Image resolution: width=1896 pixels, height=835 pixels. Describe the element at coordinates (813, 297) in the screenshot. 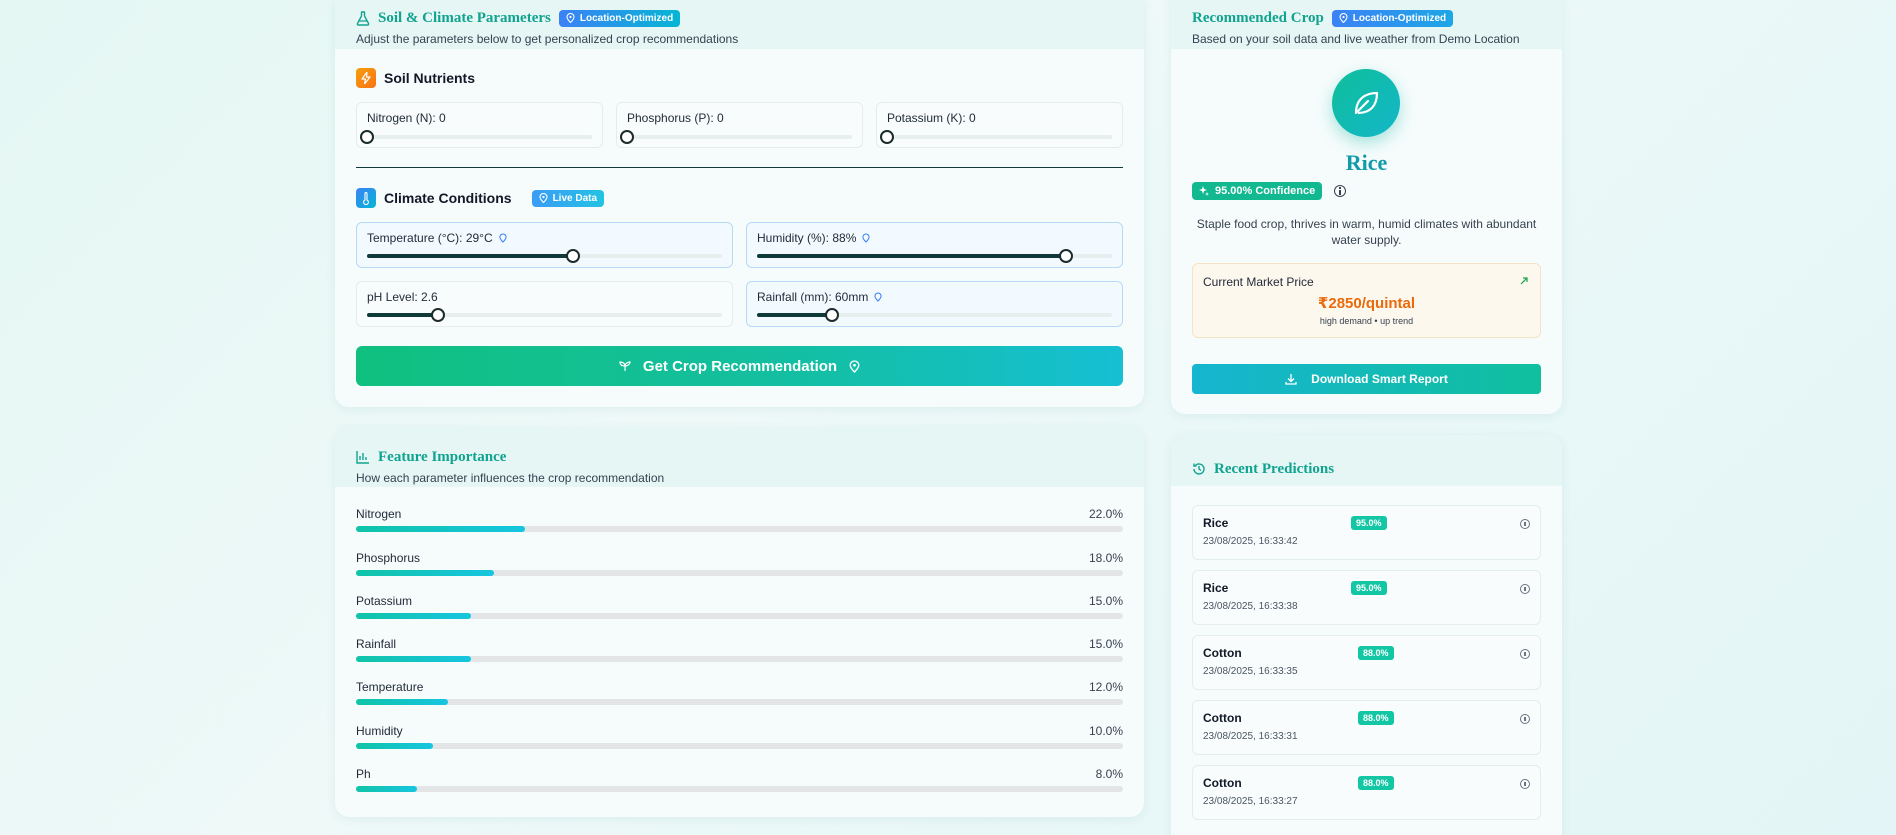

I see `rainfall-label: Rainfall (mm): 60mm` at that location.